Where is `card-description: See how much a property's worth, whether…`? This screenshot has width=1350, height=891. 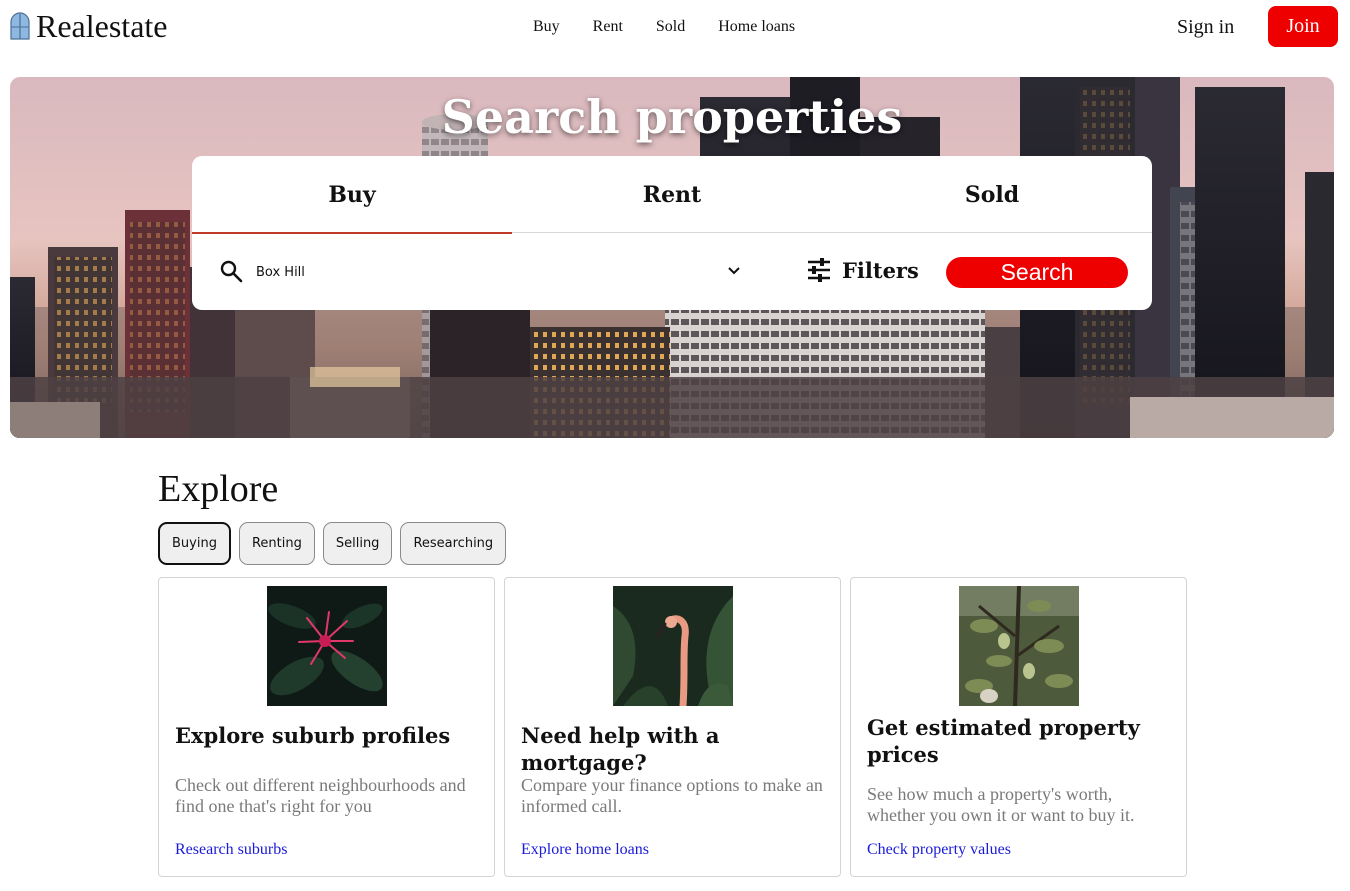
card-description: See how much a property's worth, whether… is located at coordinates (1001, 804).